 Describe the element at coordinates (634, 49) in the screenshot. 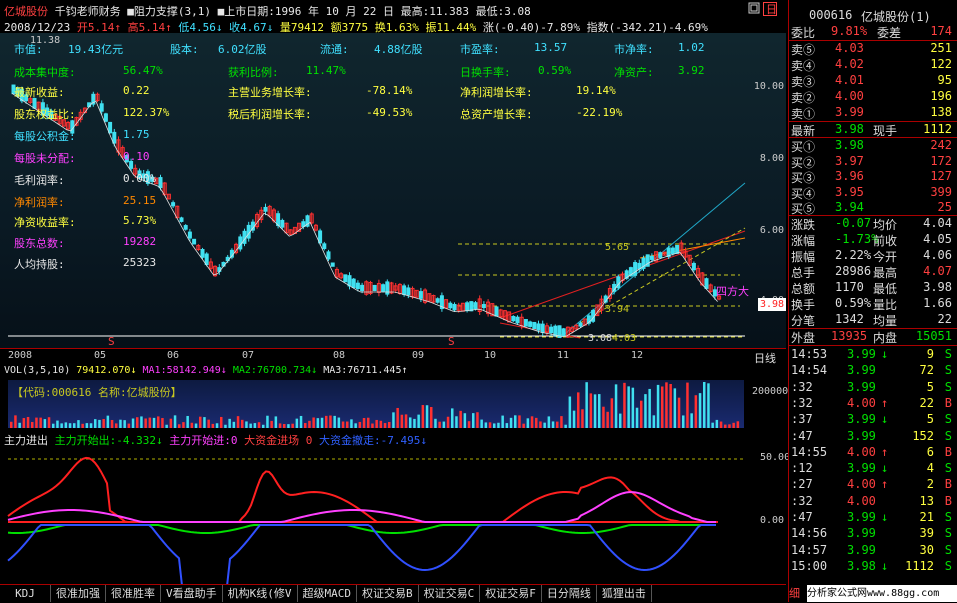

I see `stat-label: 市净率:` at that location.